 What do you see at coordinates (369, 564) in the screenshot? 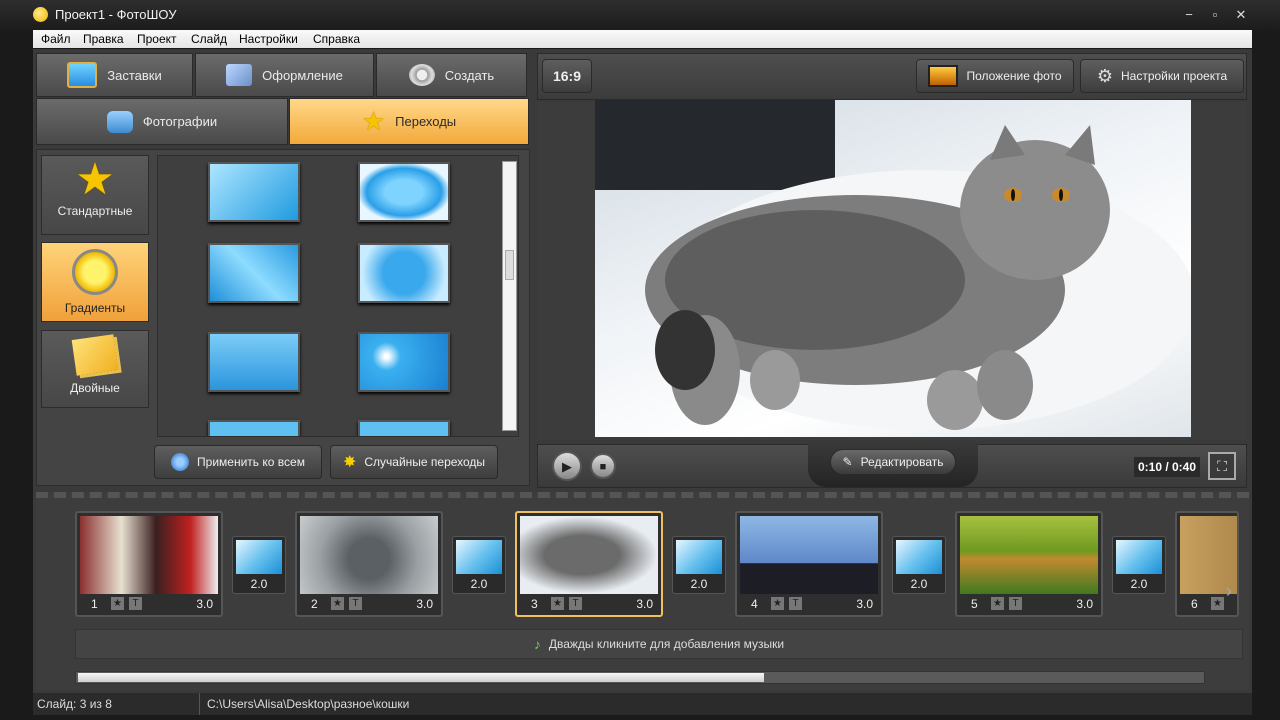
I see `timeline-slide: 2 ★ T 3.0` at bounding box center [369, 564].